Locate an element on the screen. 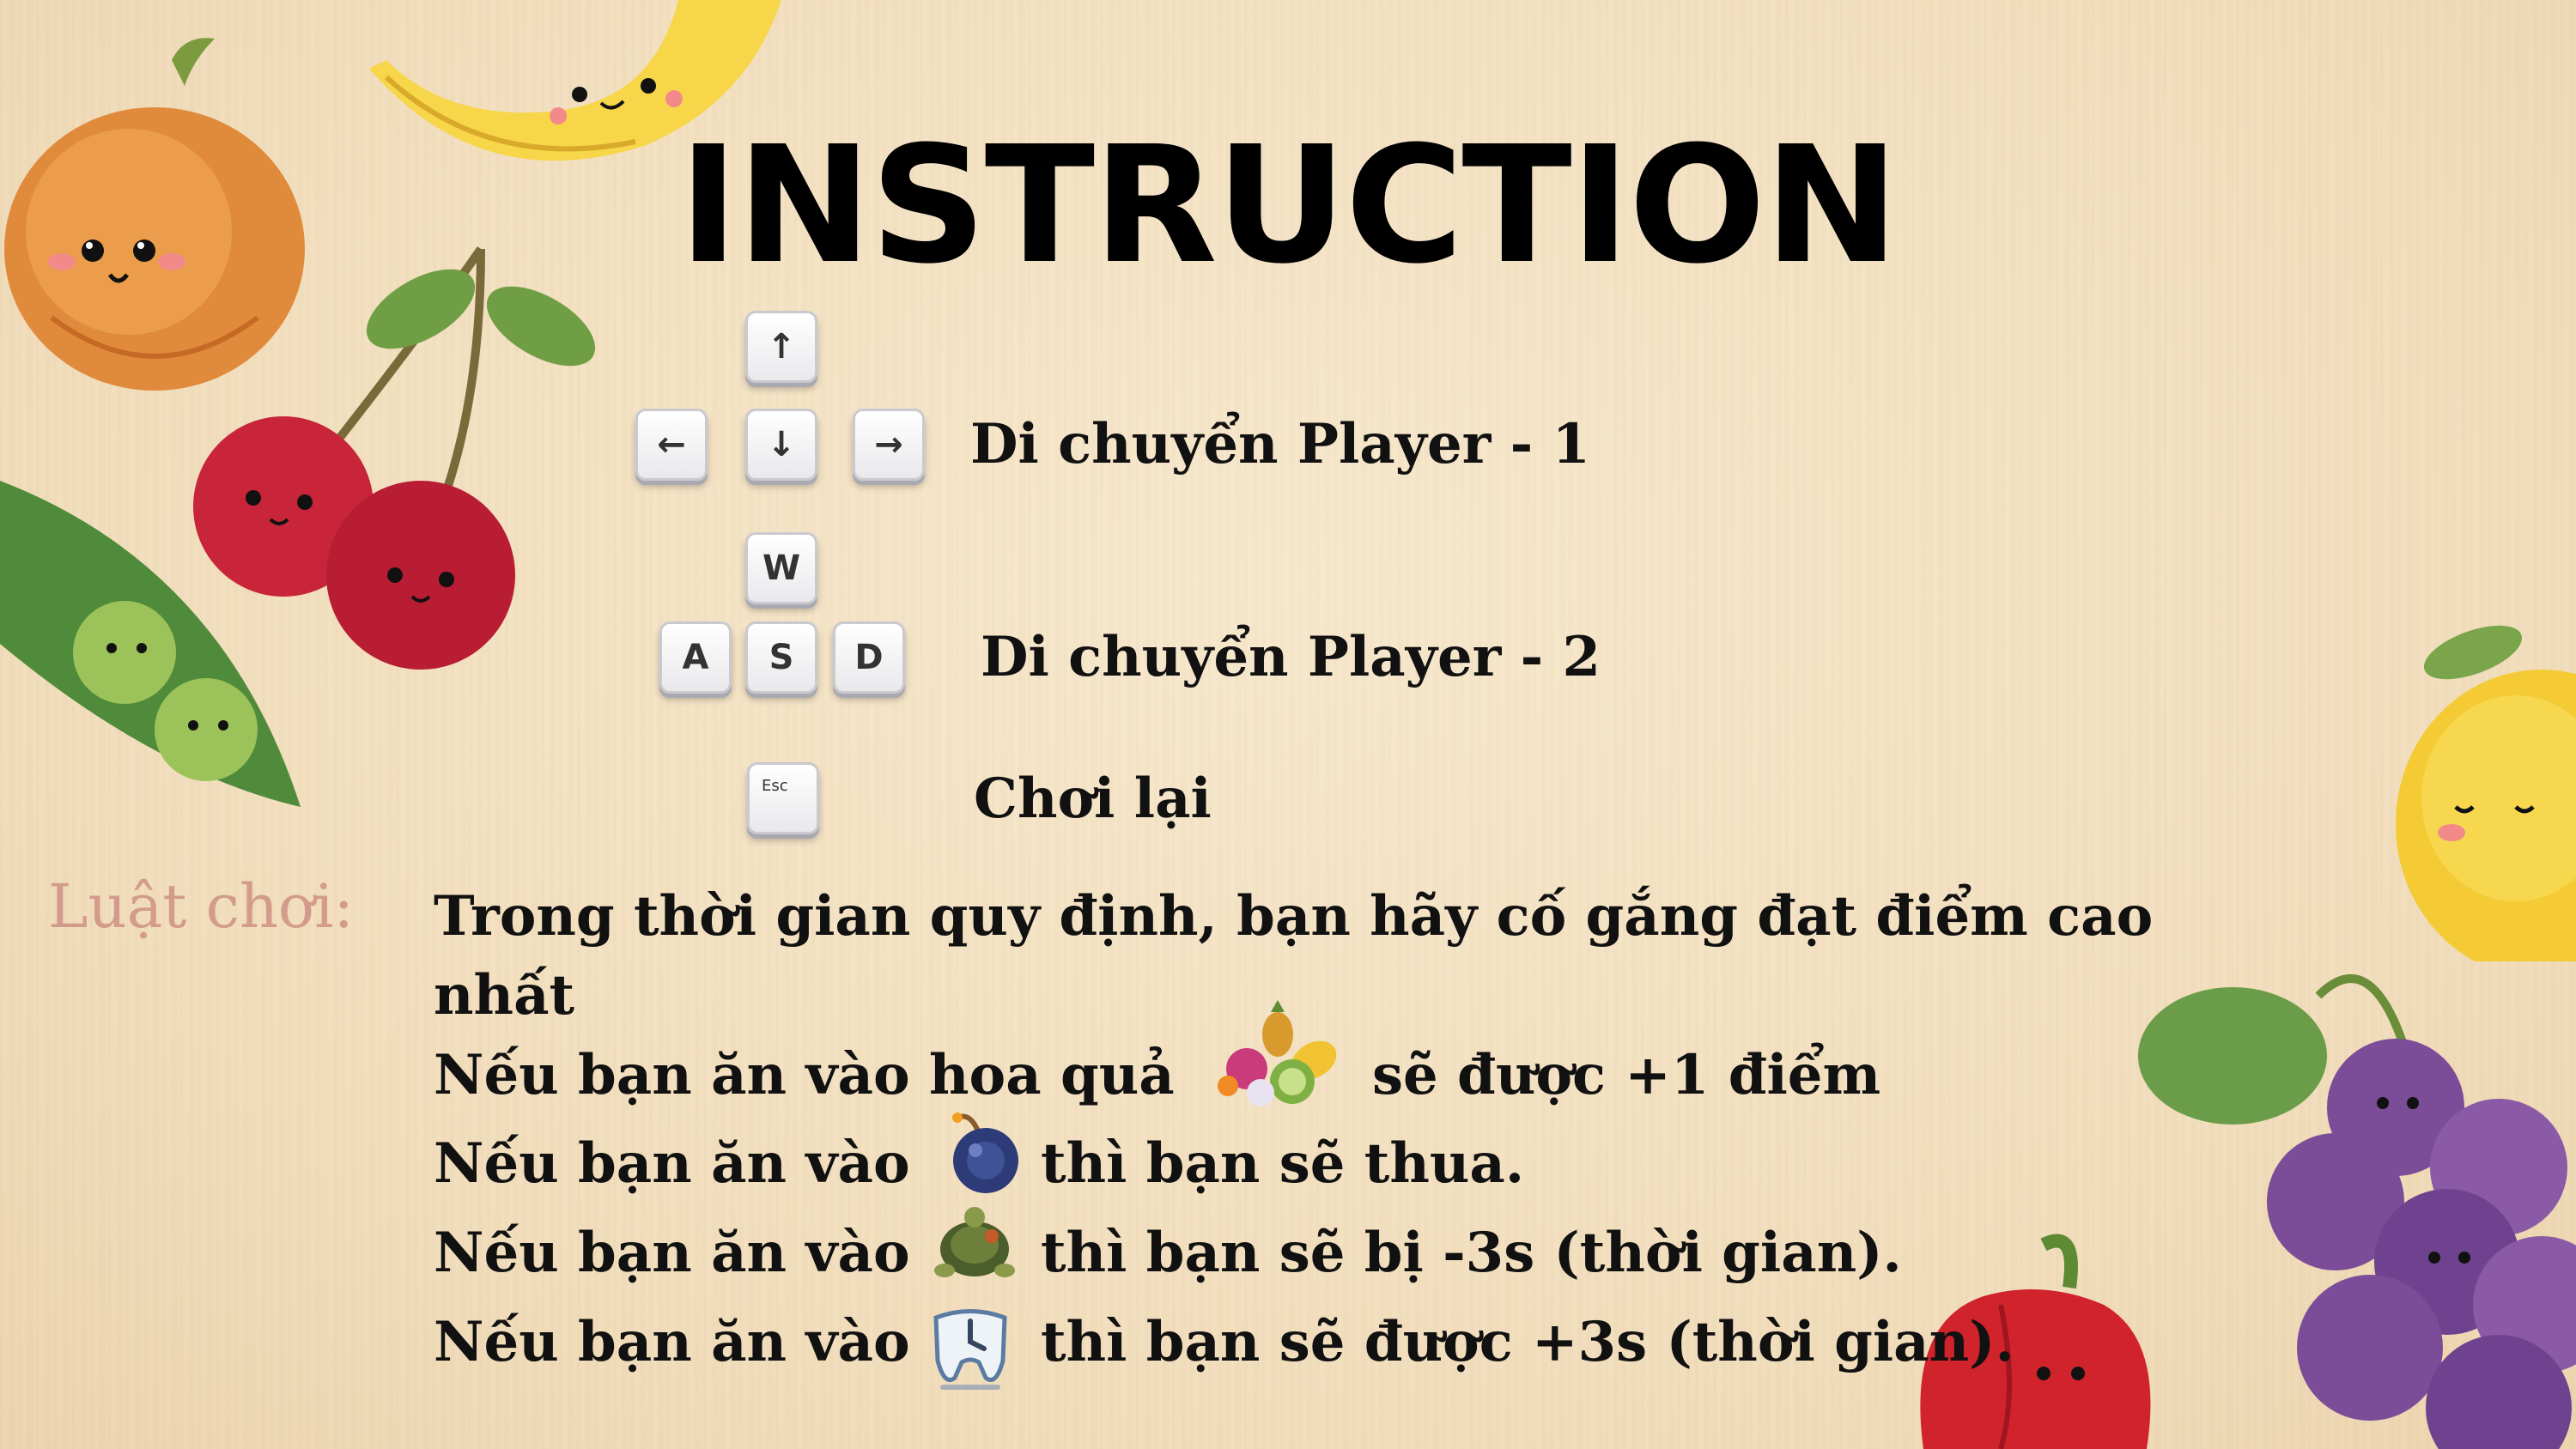 This screenshot has width=2576, height=1449. arrow-up-key: ↑ is located at coordinates (781, 347).